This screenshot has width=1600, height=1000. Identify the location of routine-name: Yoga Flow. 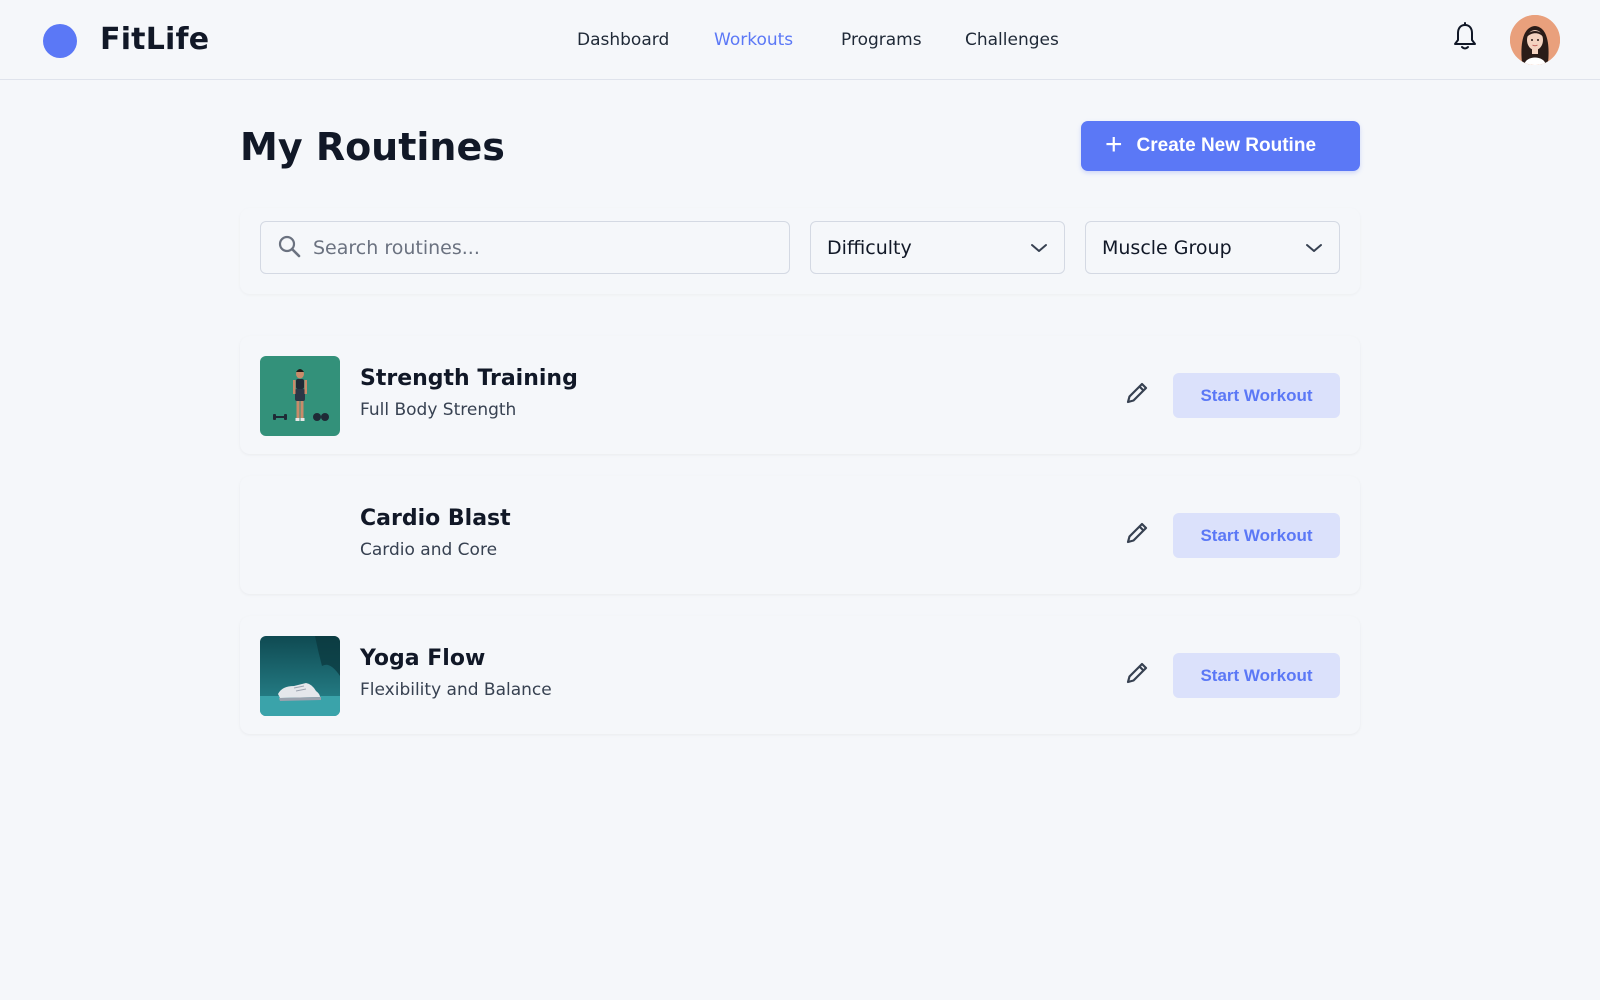
(423, 658).